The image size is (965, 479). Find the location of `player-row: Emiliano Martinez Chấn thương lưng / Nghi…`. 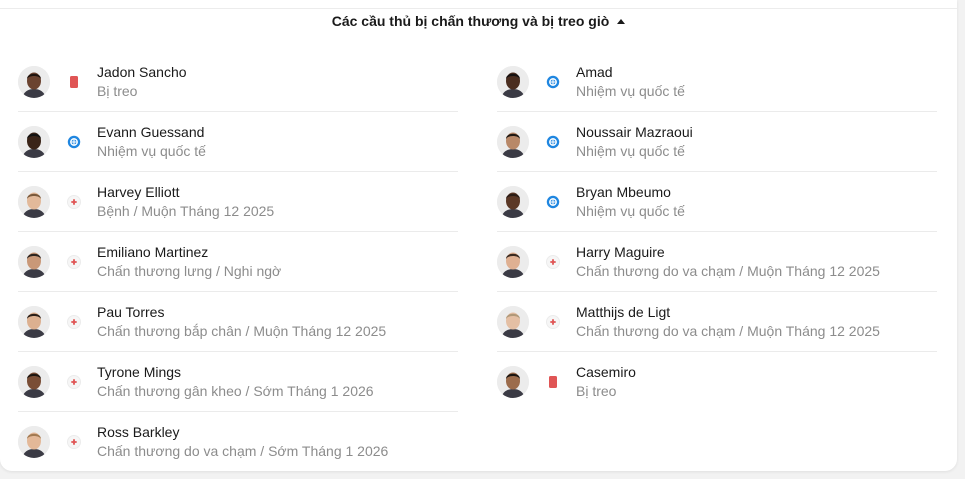

player-row: Emiliano Martinez Chấn thương lưng / Nghi… is located at coordinates (238, 262).